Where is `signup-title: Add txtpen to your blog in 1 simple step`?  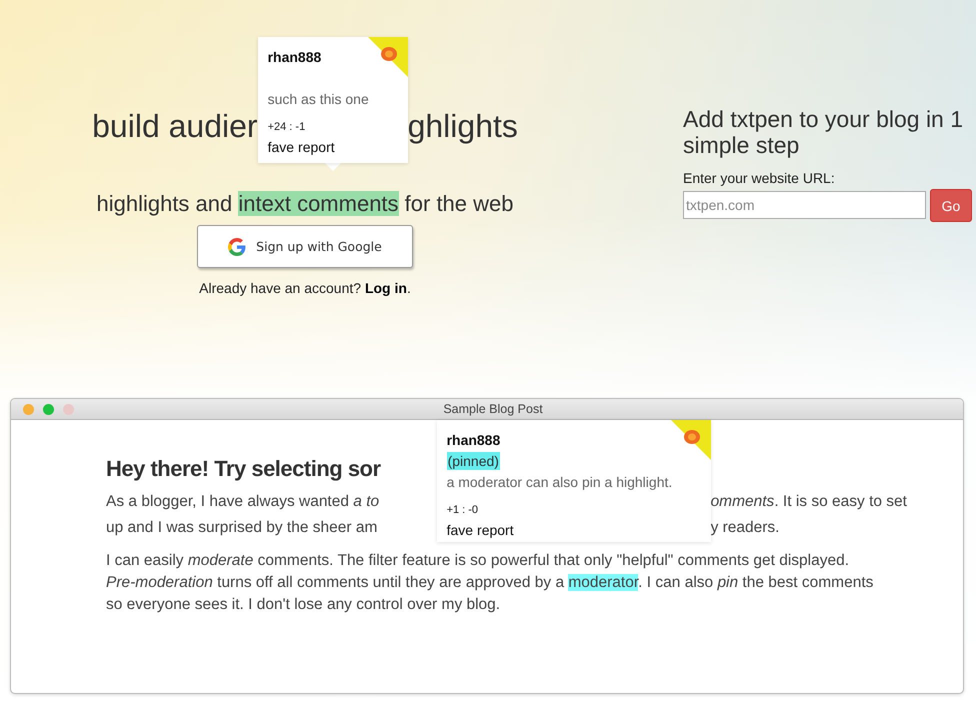
signup-title: Add txtpen to your blog in 1 simple step is located at coordinates (823, 132).